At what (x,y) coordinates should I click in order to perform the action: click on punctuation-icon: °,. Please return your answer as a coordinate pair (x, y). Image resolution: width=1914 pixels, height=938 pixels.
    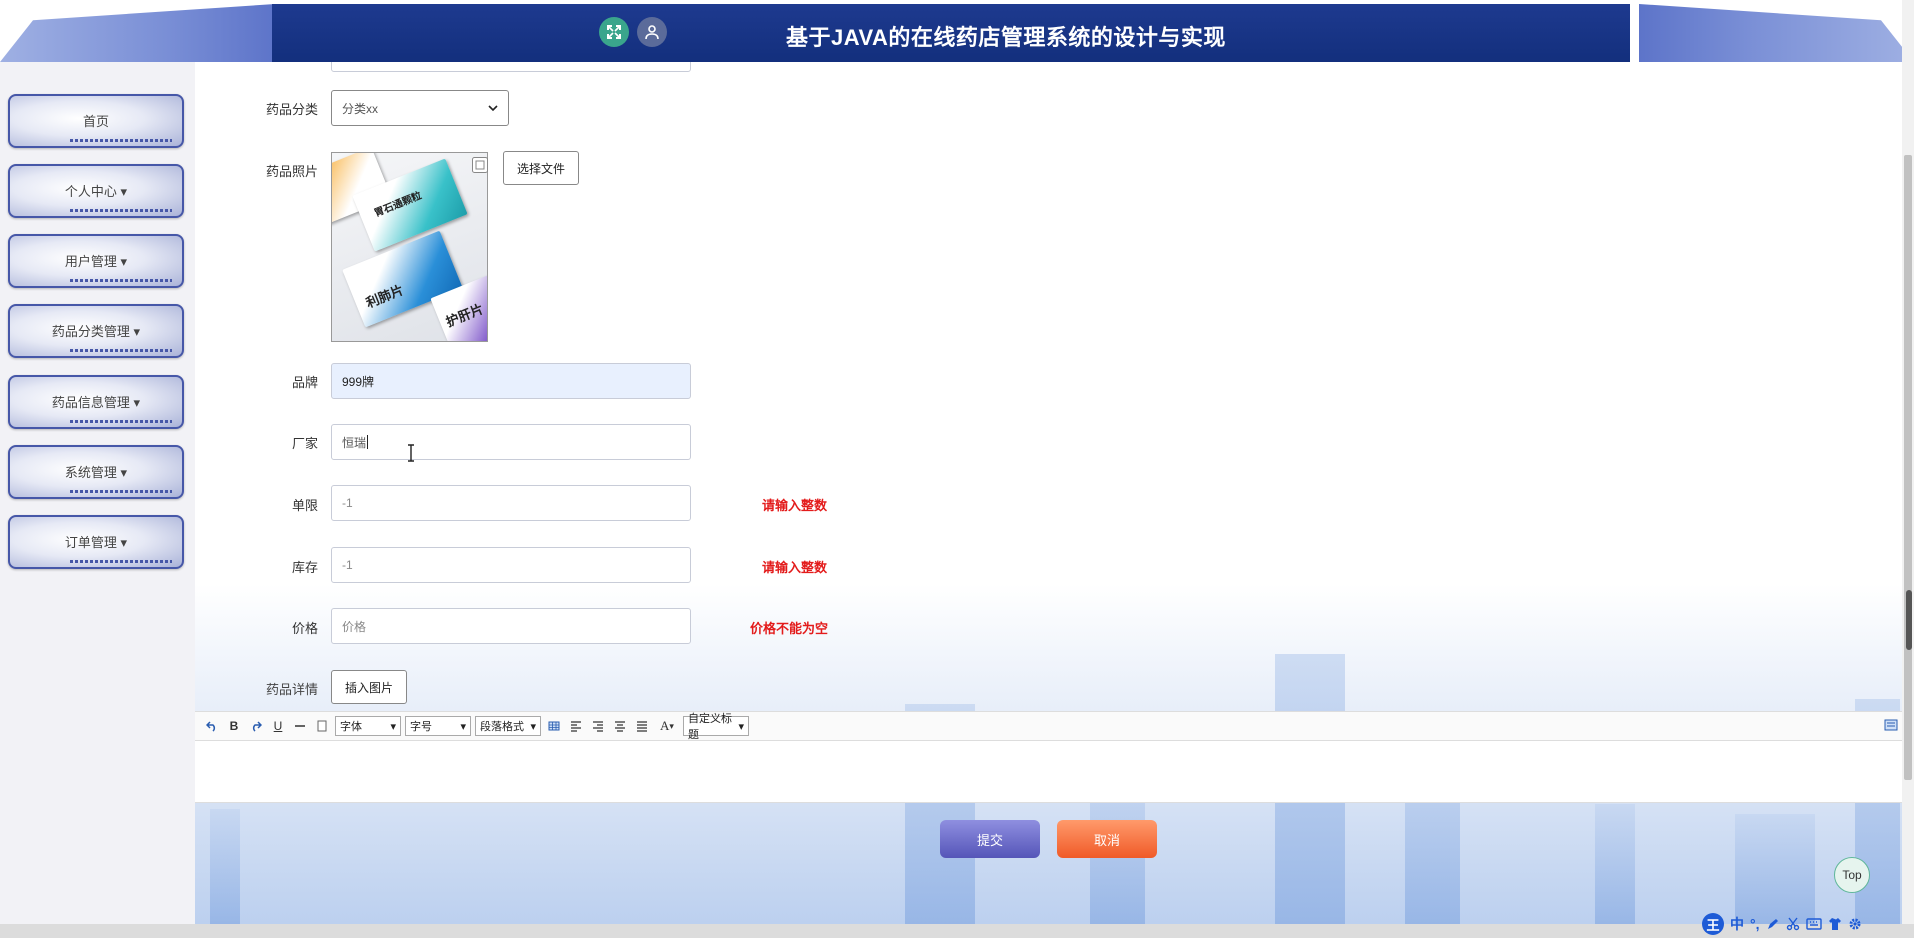
    Looking at the image, I should click on (1755, 924).